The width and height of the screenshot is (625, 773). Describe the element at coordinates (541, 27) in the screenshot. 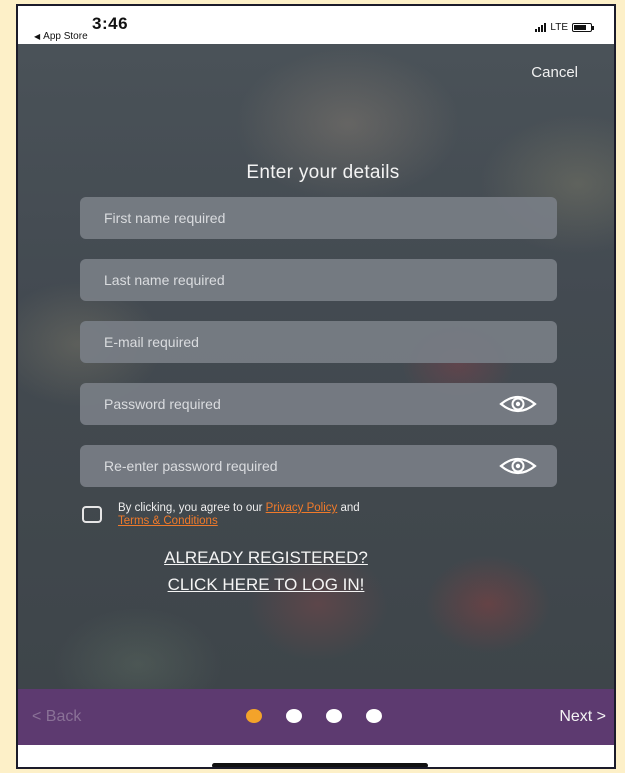

I see `signal-icon` at that location.